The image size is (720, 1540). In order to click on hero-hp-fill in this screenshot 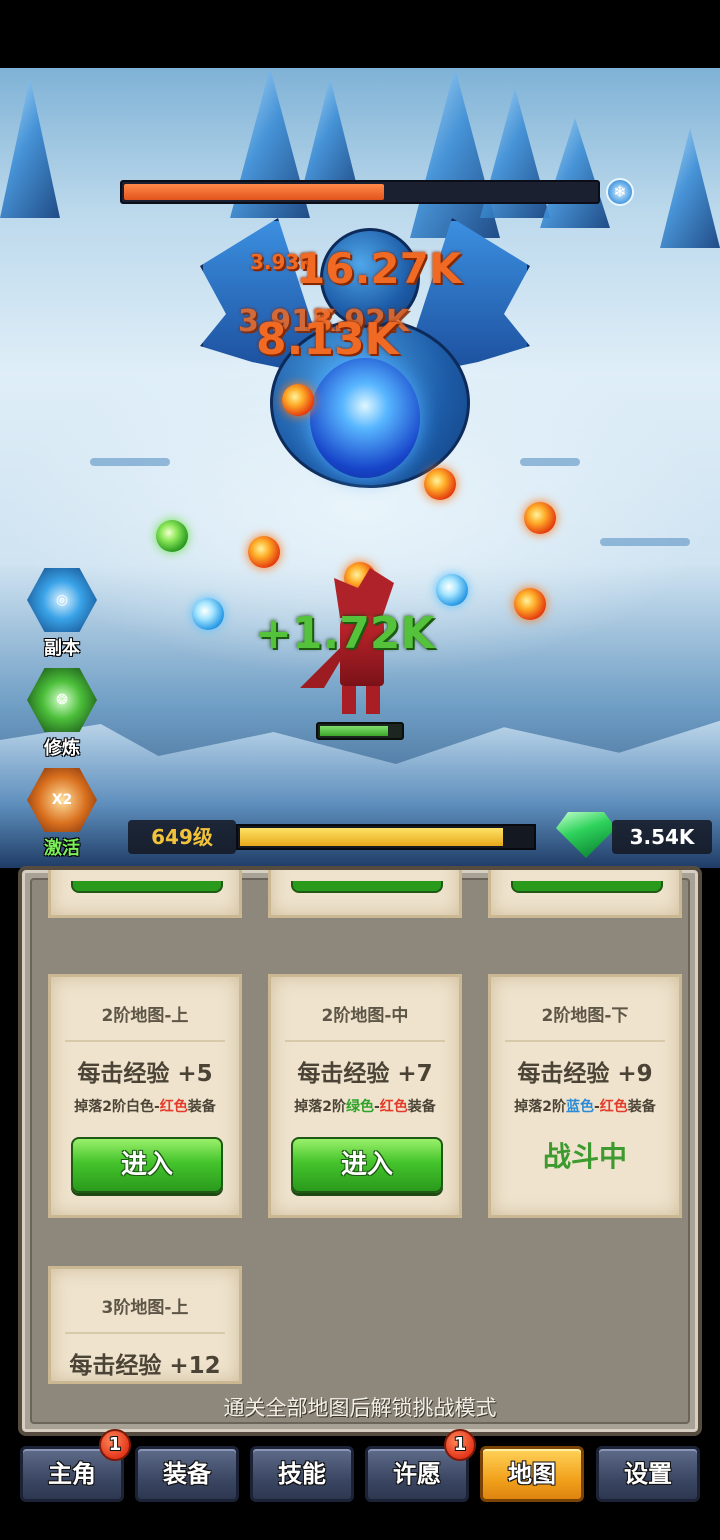, I will do `click(354, 731)`.